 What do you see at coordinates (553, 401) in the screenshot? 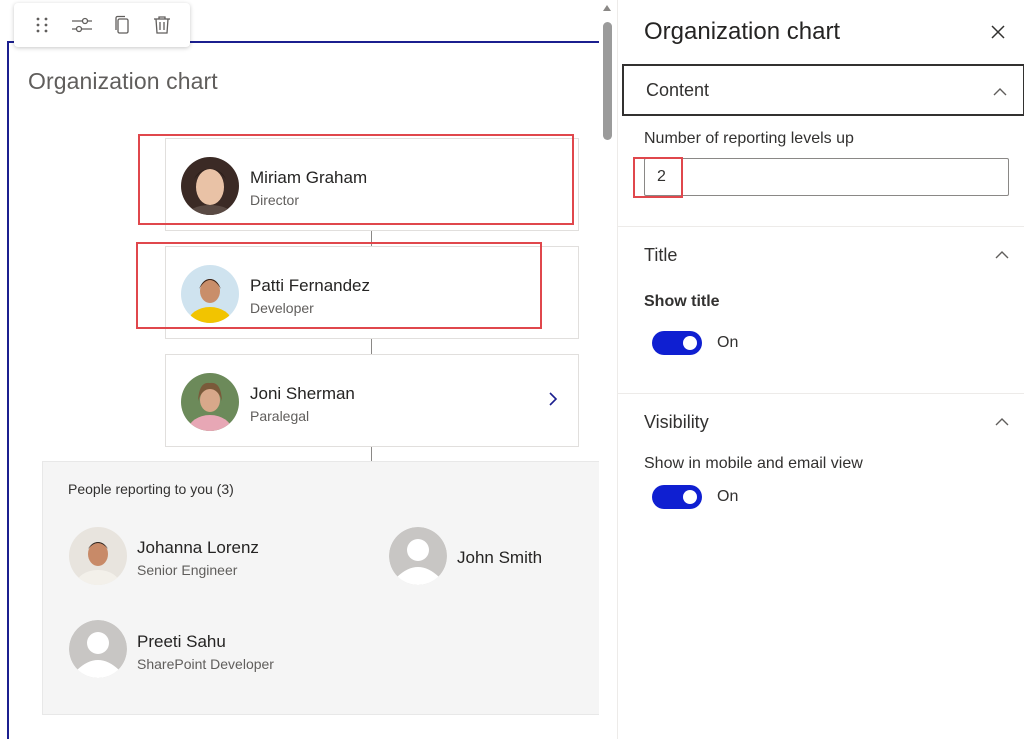
I see `chevron-right-icon` at bounding box center [553, 401].